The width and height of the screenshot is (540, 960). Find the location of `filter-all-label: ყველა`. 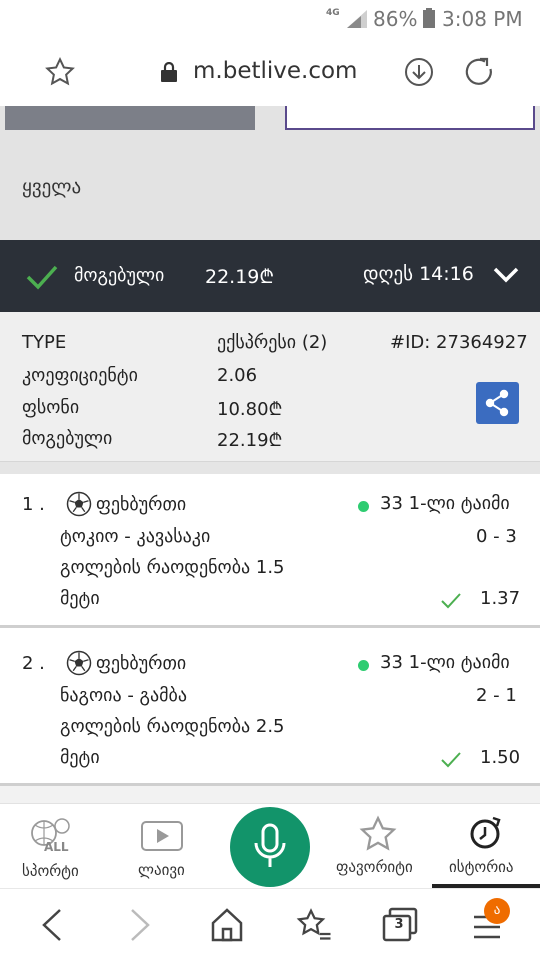

filter-all-label: ყველა is located at coordinates (51, 187).